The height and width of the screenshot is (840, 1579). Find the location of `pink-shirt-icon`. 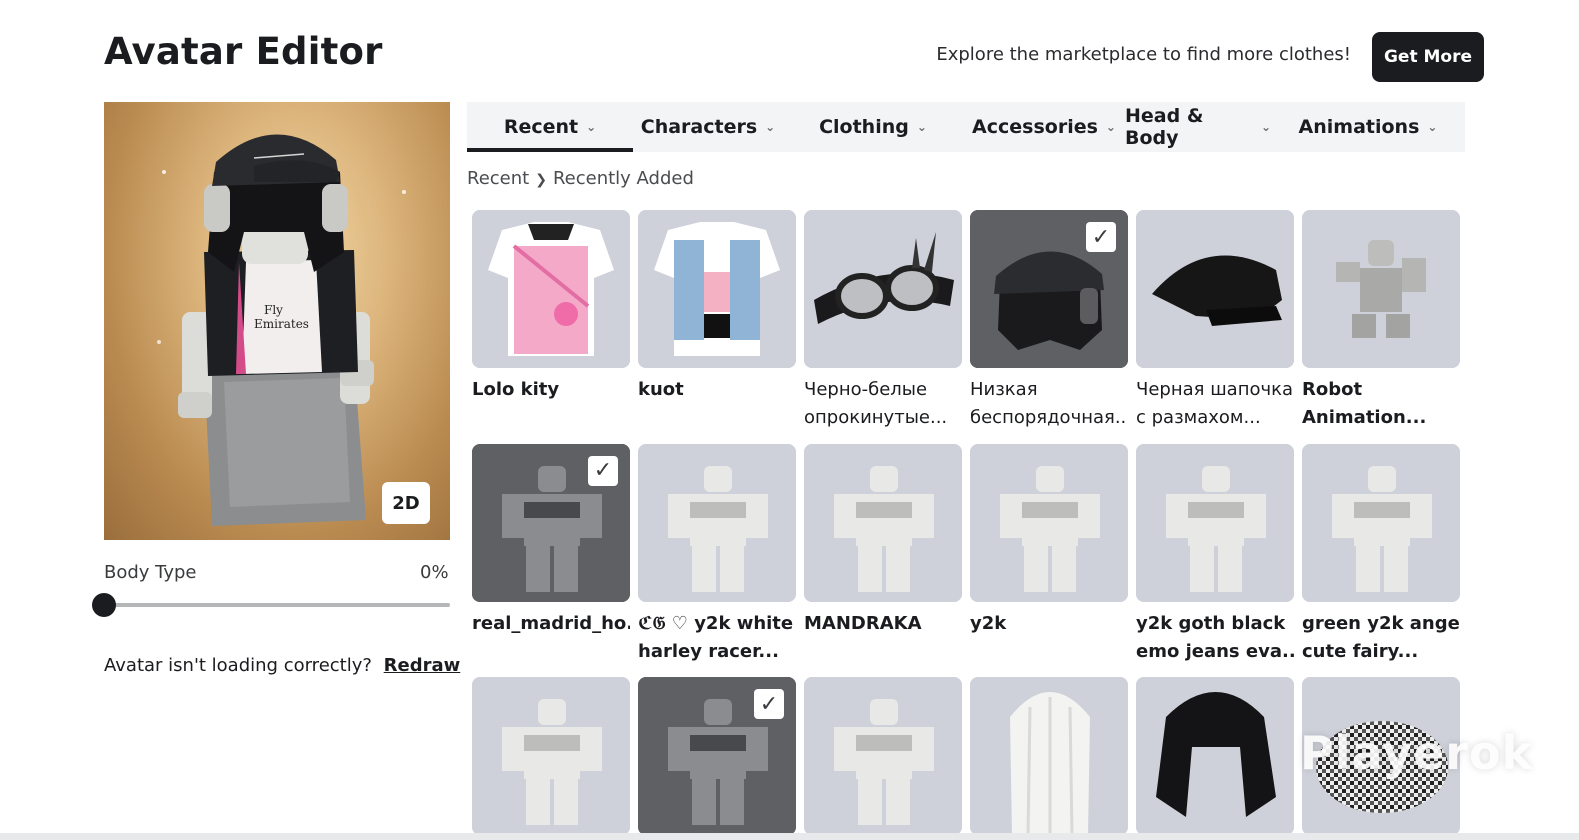

pink-shirt-icon is located at coordinates (551, 289).